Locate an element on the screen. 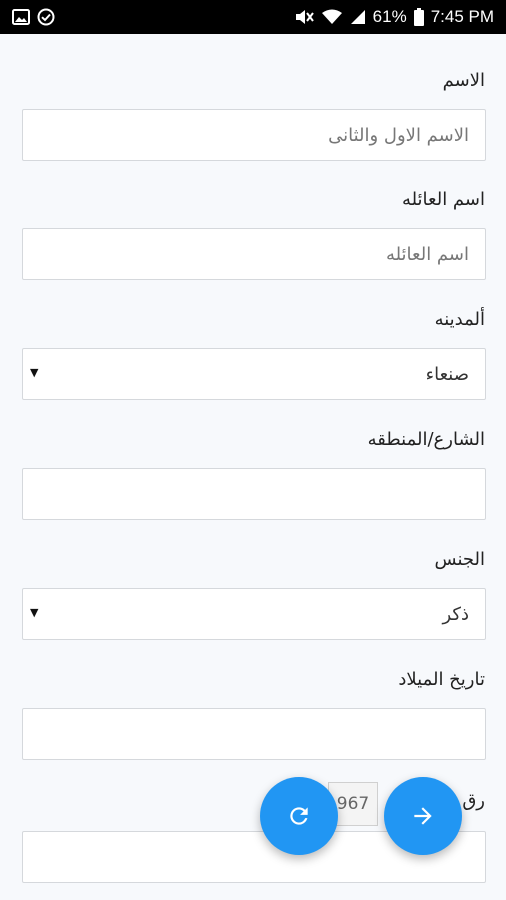  arrow-right-icon is located at coordinates (423, 816).